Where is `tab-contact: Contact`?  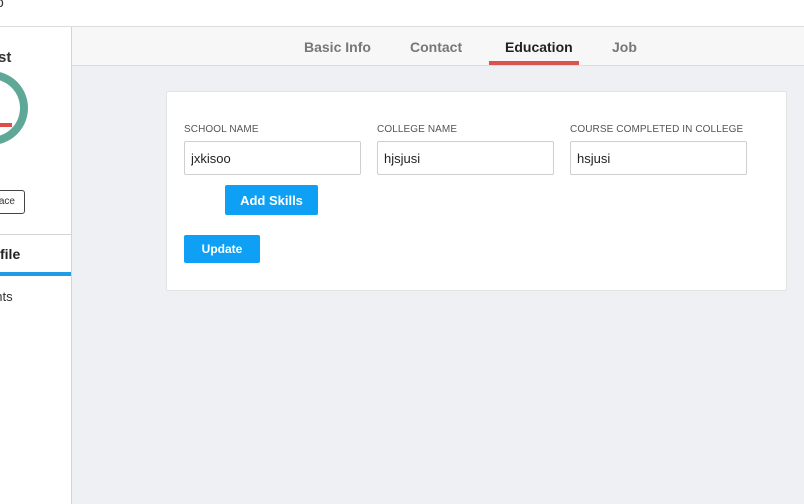 tab-contact: Contact is located at coordinates (436, 47).